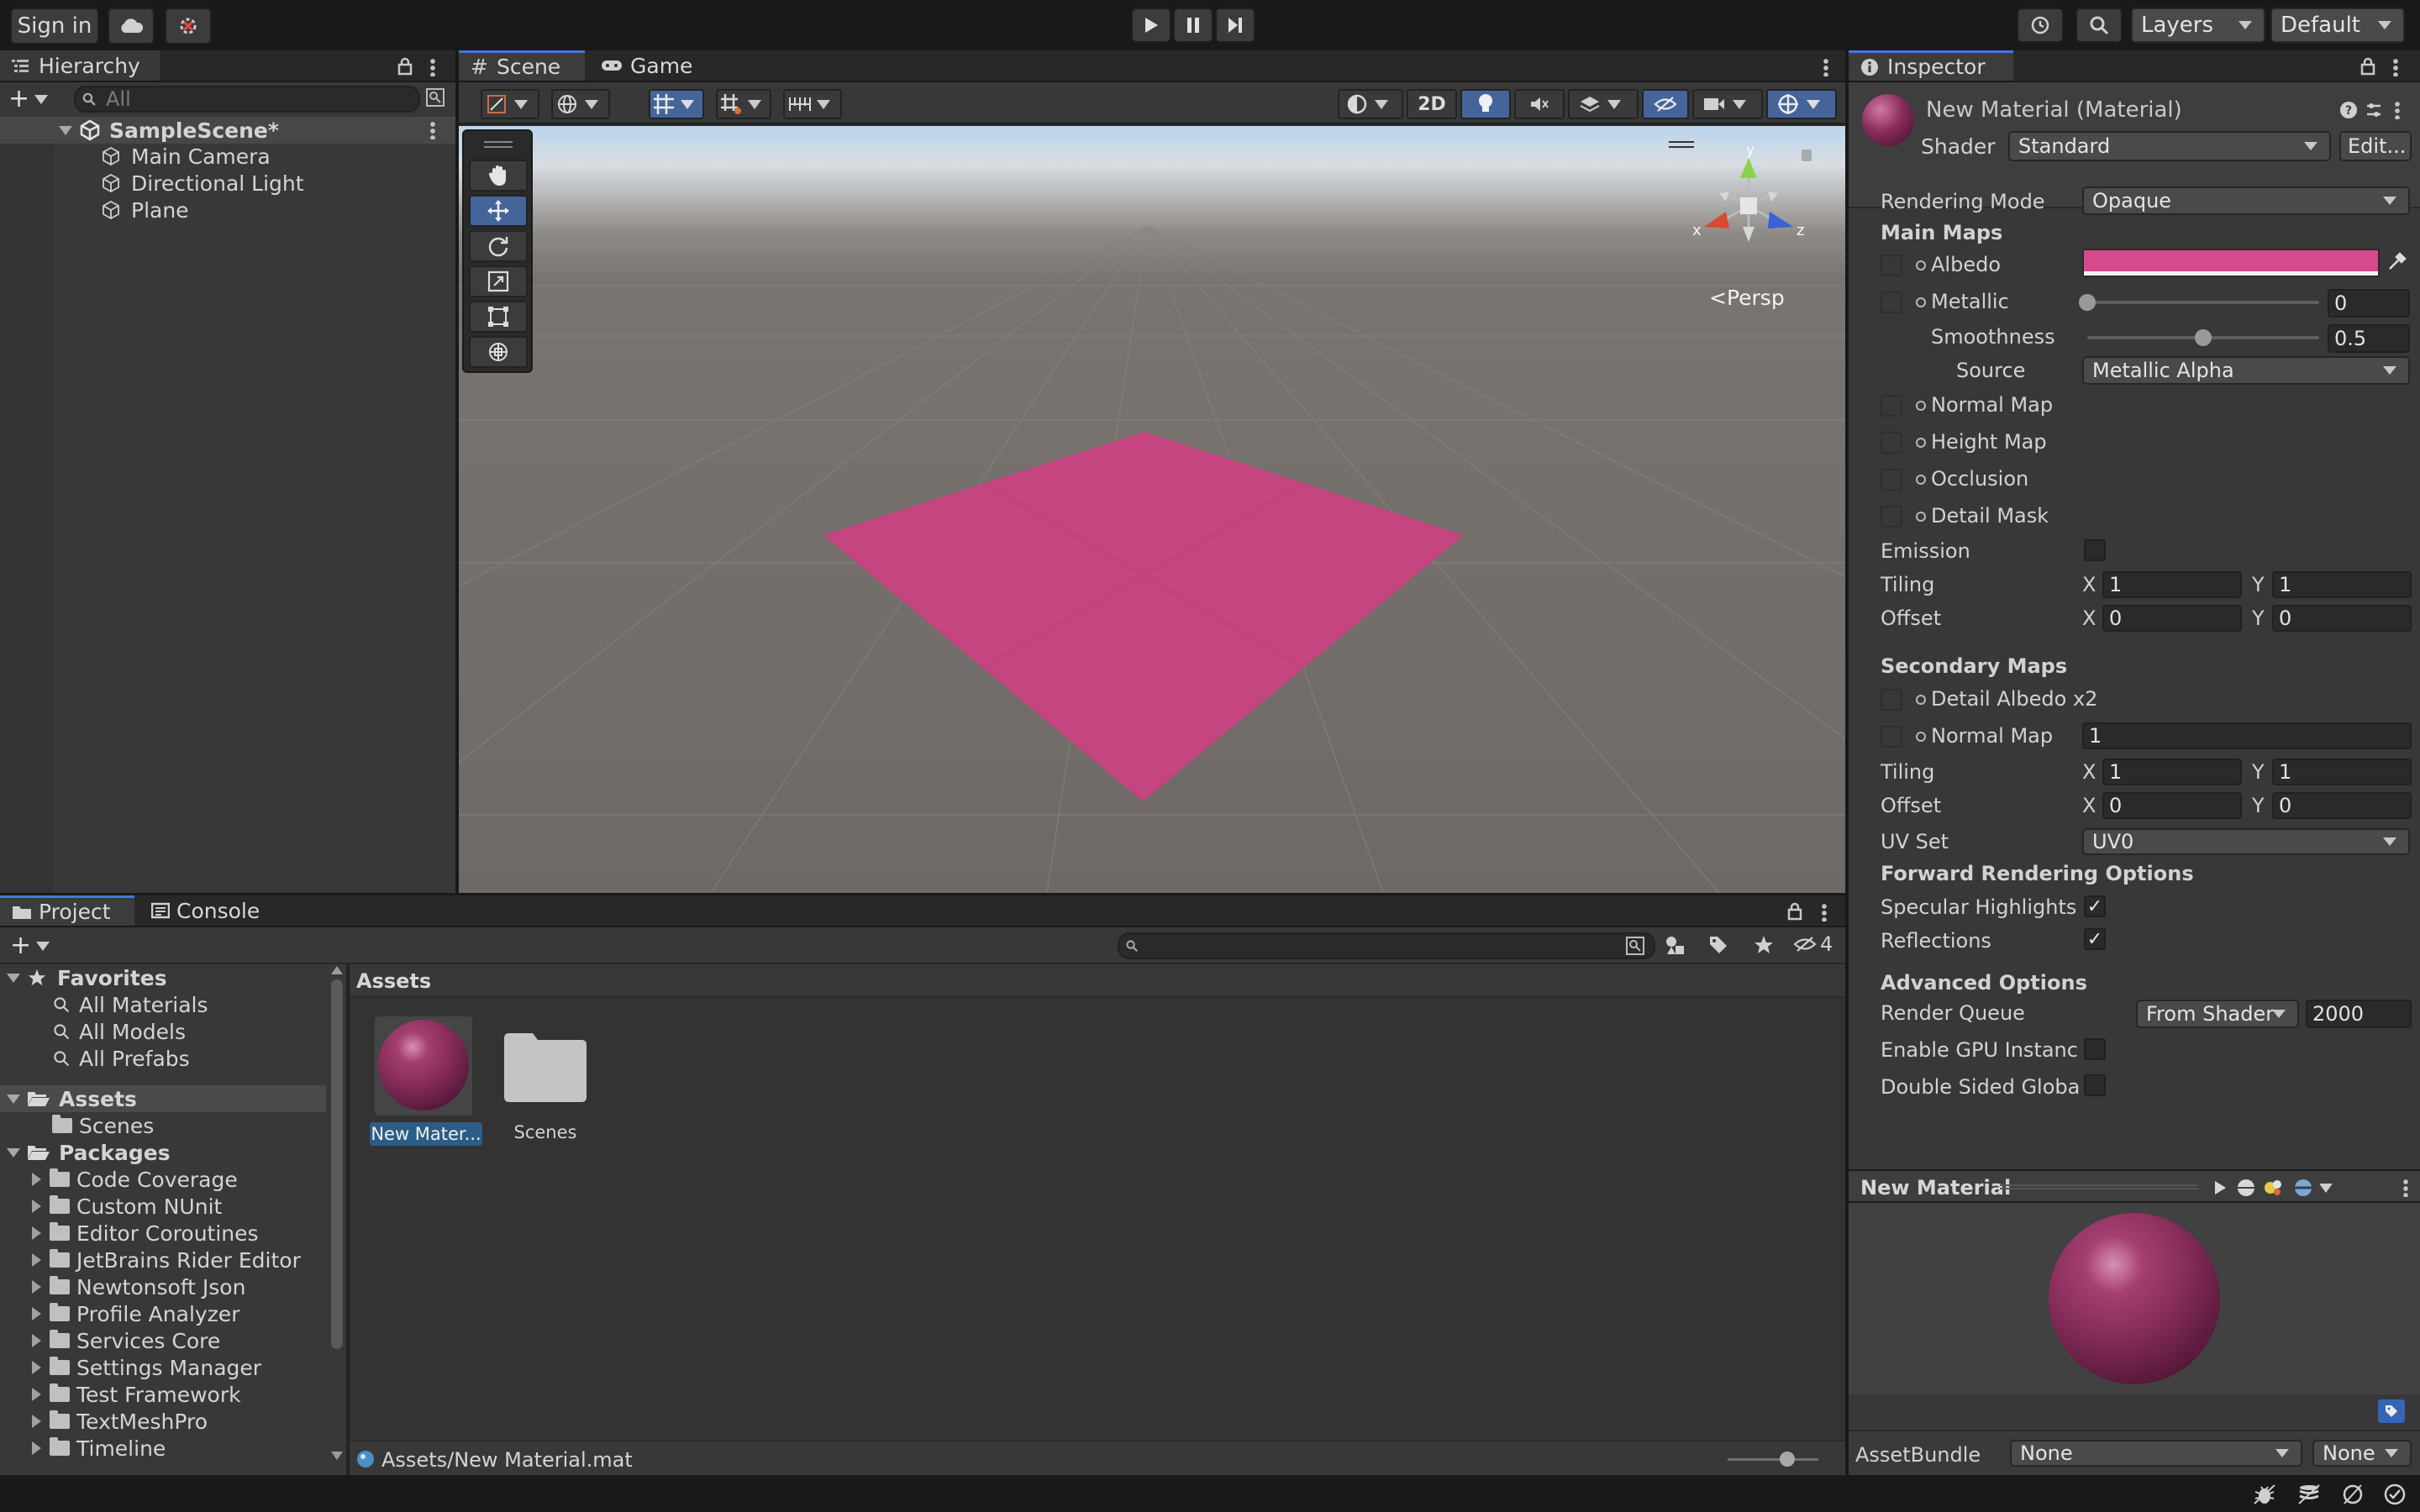 This screenshot has height=1512, width=2420. What do you see at coordinates (119, 1179) in the screenshot?
I see `package-item: Code Coverage` at bounding box center [119, 1179].